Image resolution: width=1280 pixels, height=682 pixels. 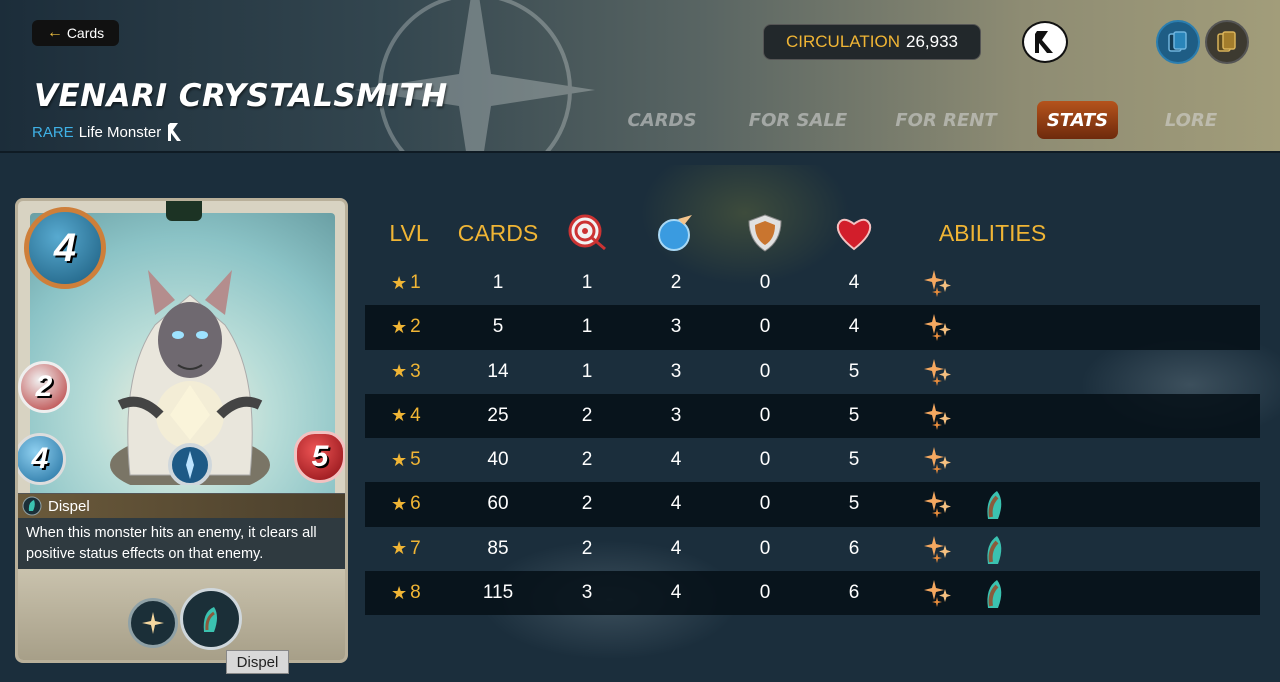 I want to click on circulation-label: CIRCULATION, so click(x=843, y=41).